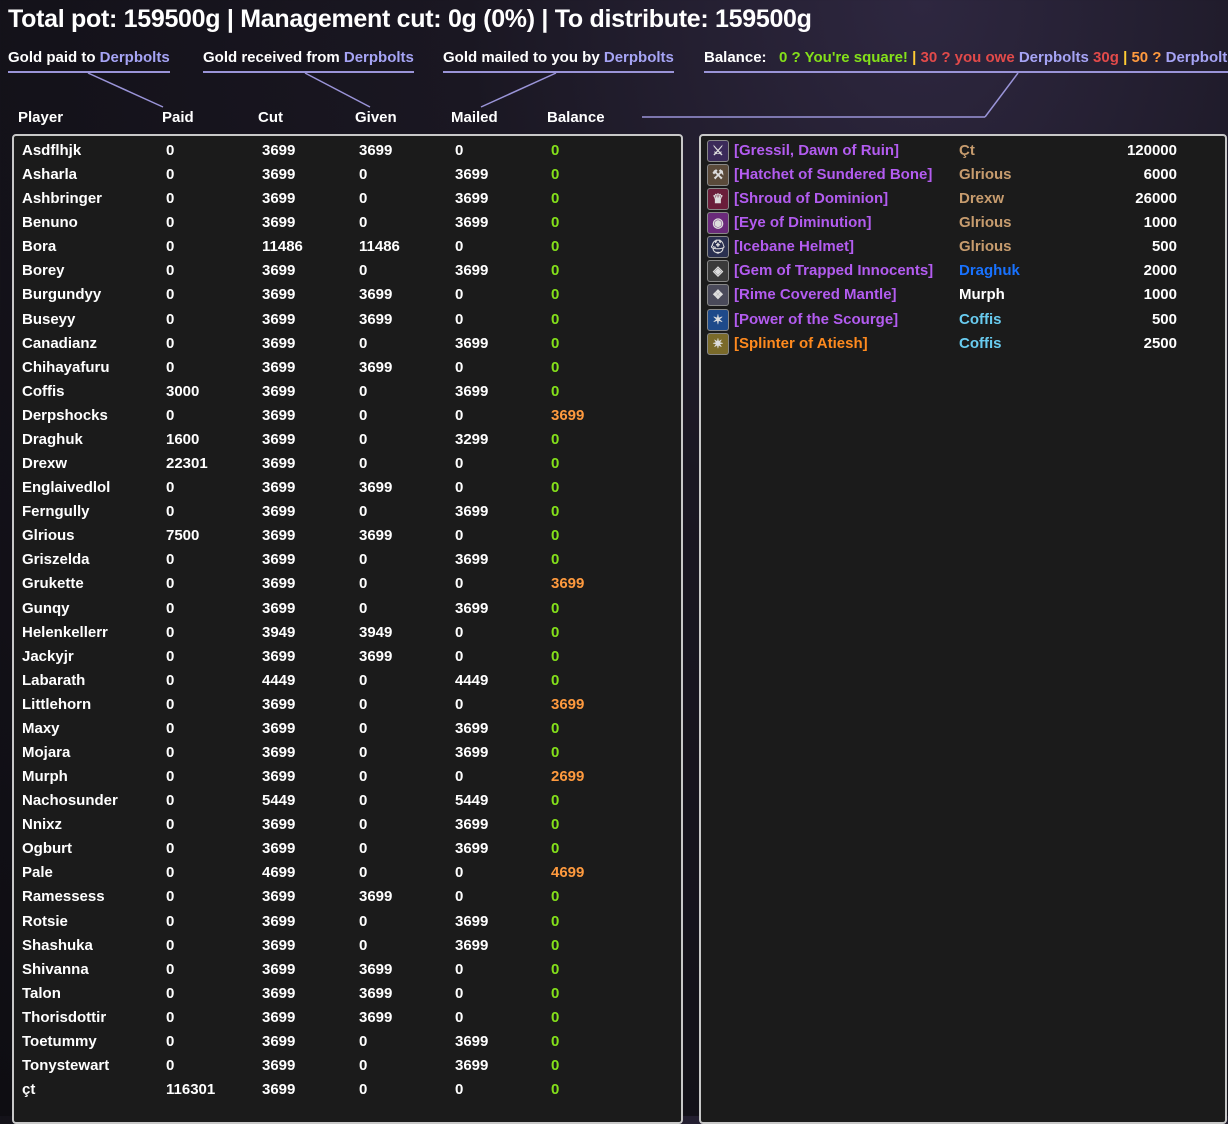 The height and width of the screenshot is (1124, 1228). What do you see at coordinates (816, 320) in the screenshot?
I see `item-link: [Power of the Scourge]` at bounding box center [816, 320].